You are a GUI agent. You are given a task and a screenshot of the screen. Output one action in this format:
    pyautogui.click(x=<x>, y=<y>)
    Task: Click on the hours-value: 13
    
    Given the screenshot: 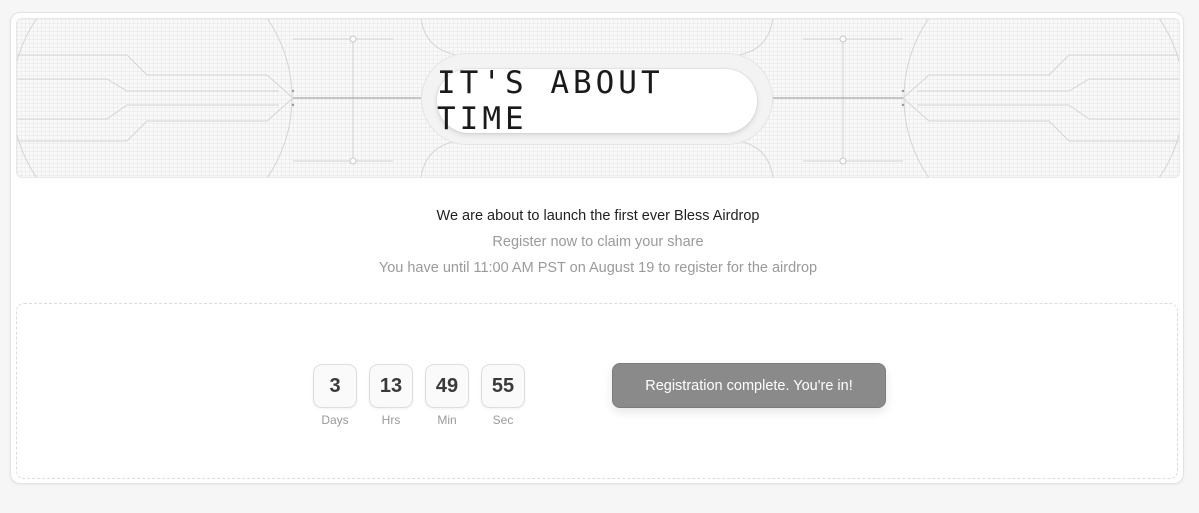 What is the action you would take?
    pyautogui.click(x=391, y=386)
    